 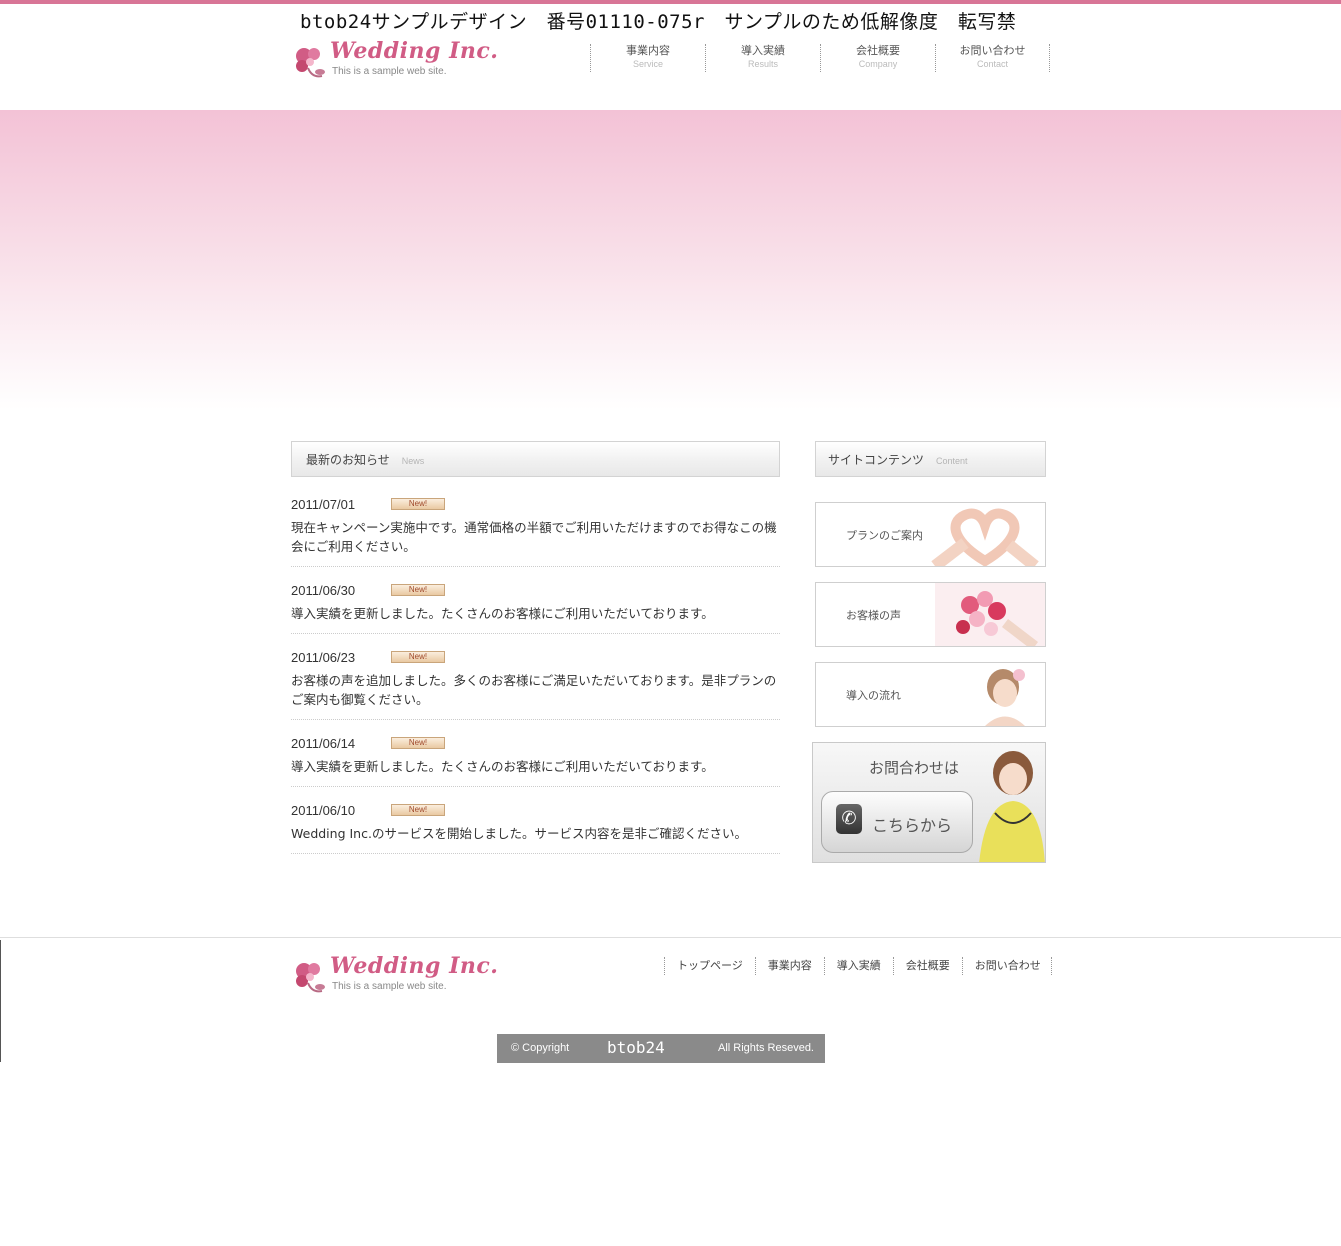 I want to click on nav-company: 会社概要 Company, so click(x=877, y=58).